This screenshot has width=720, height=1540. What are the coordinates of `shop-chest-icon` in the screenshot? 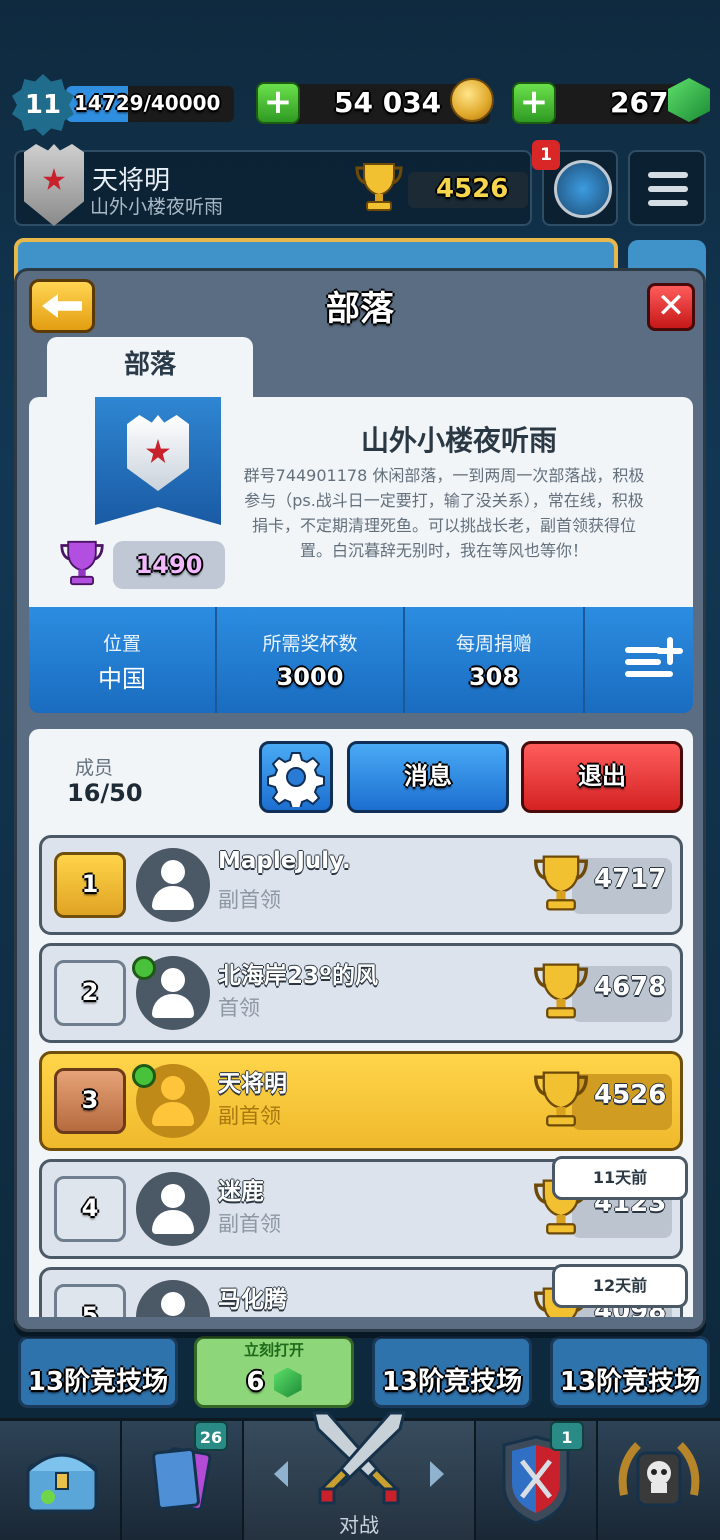 It's located at (62, 1483).